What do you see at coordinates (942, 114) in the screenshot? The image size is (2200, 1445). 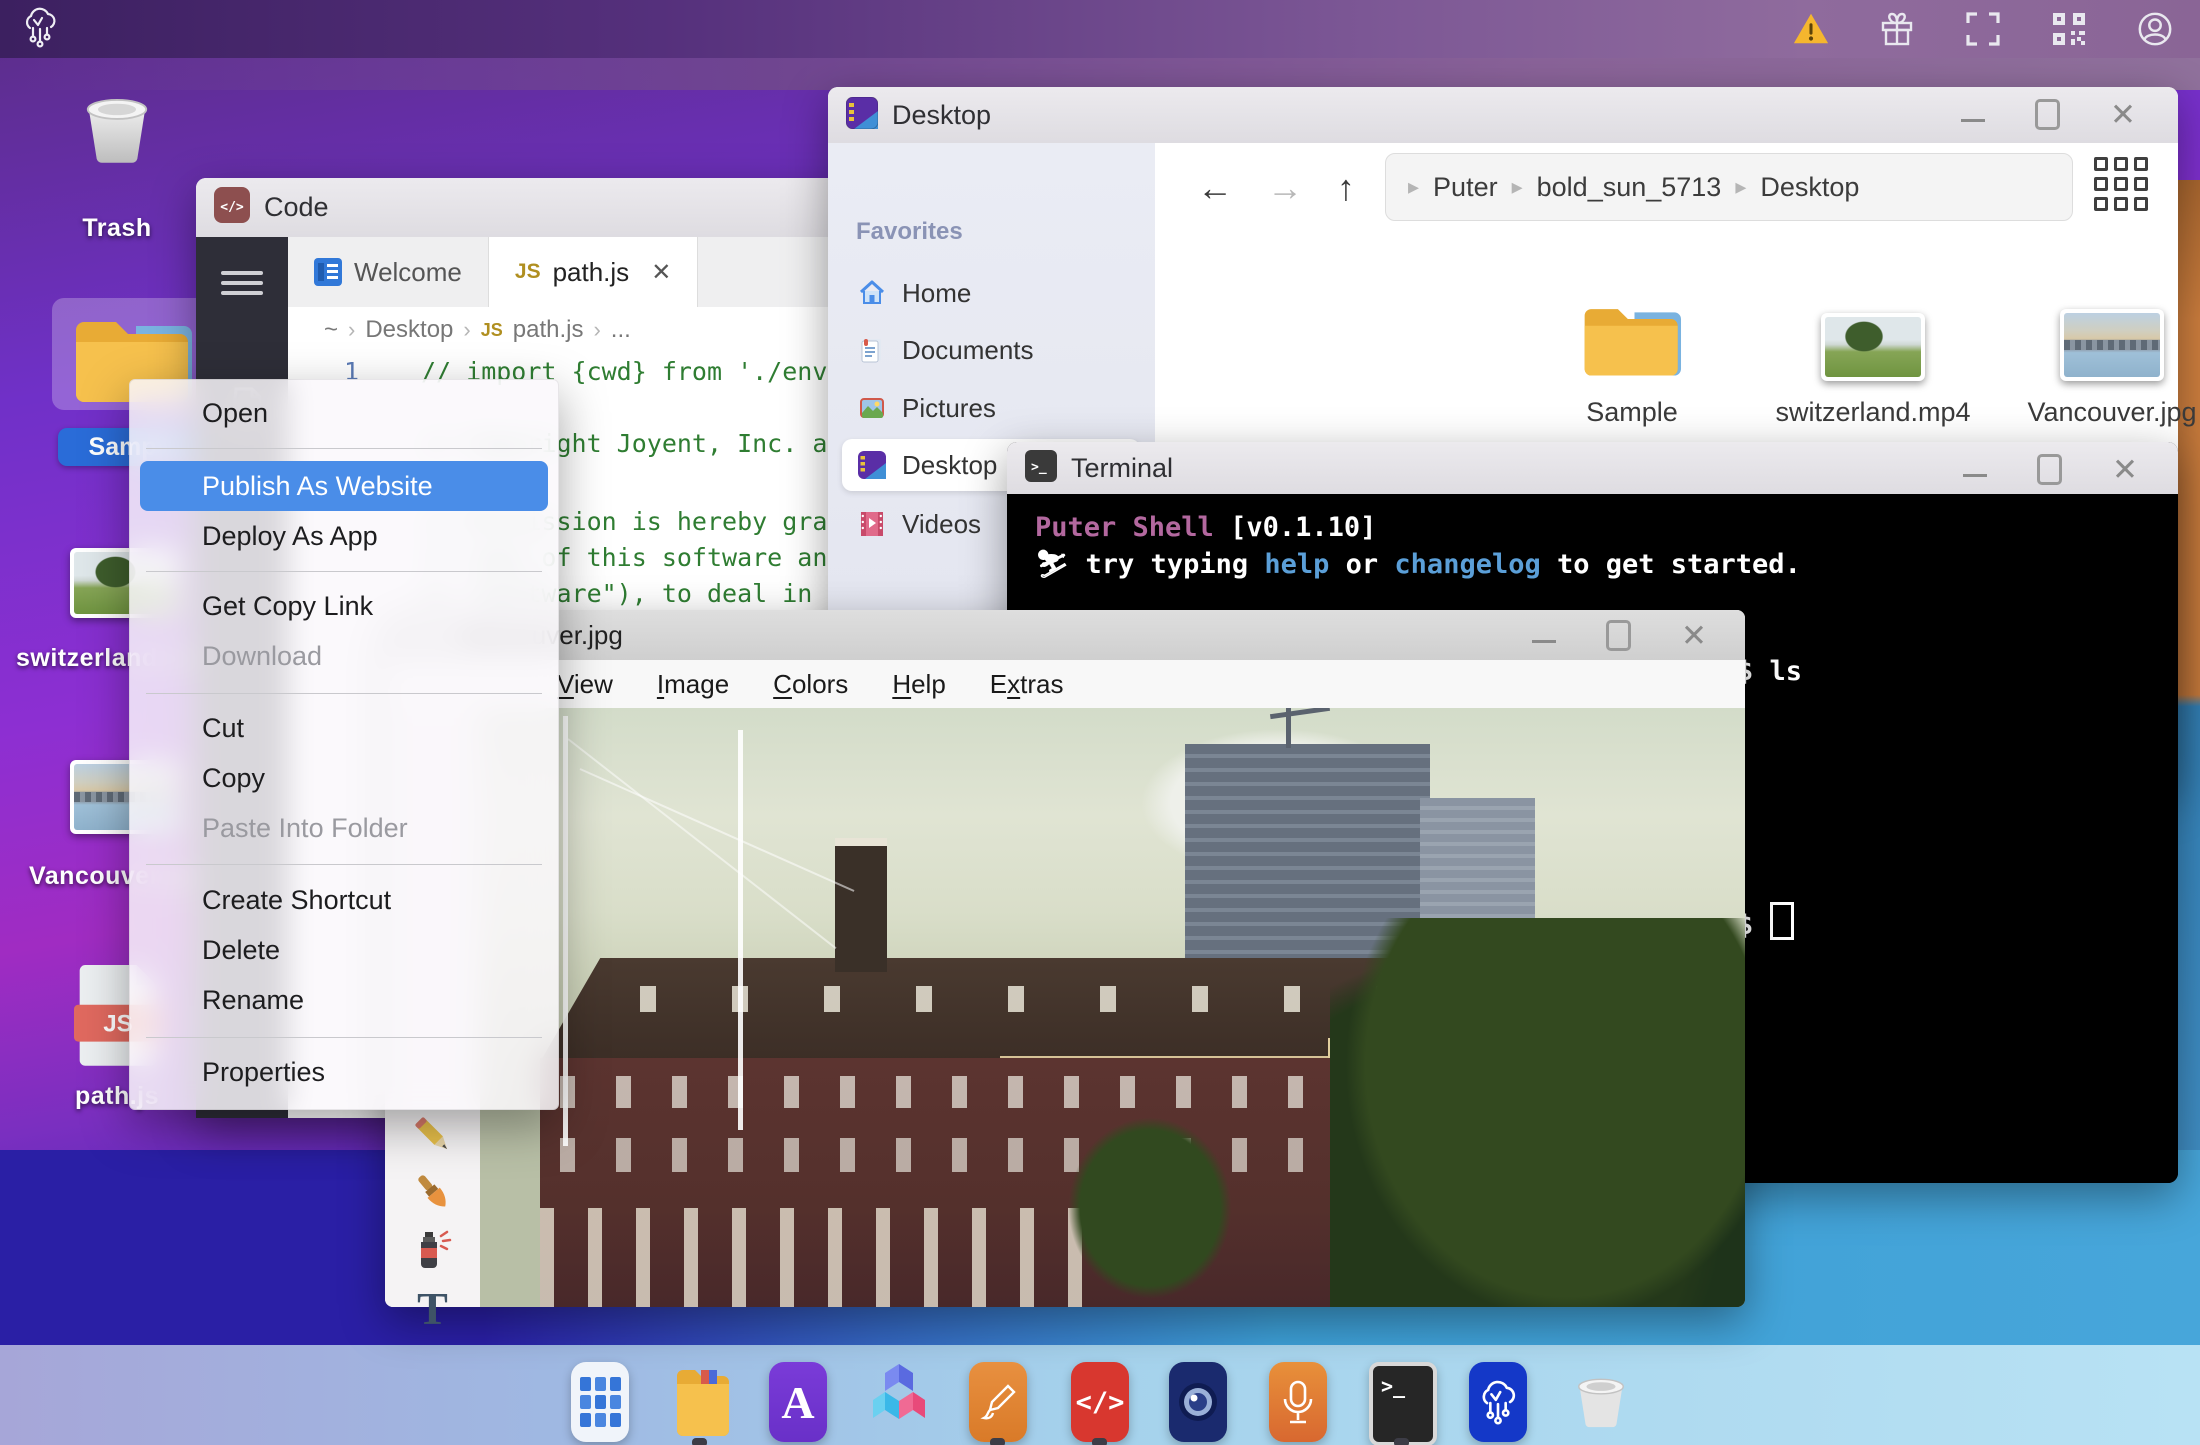 I see `files-window-title: Desktop` at bounding box center [942, 114].